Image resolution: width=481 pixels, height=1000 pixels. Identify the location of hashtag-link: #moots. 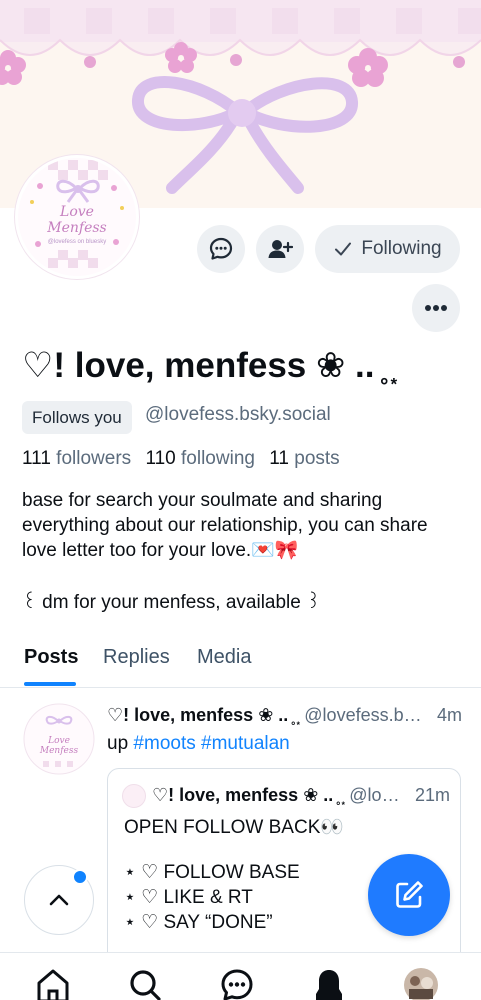
(164, 743).